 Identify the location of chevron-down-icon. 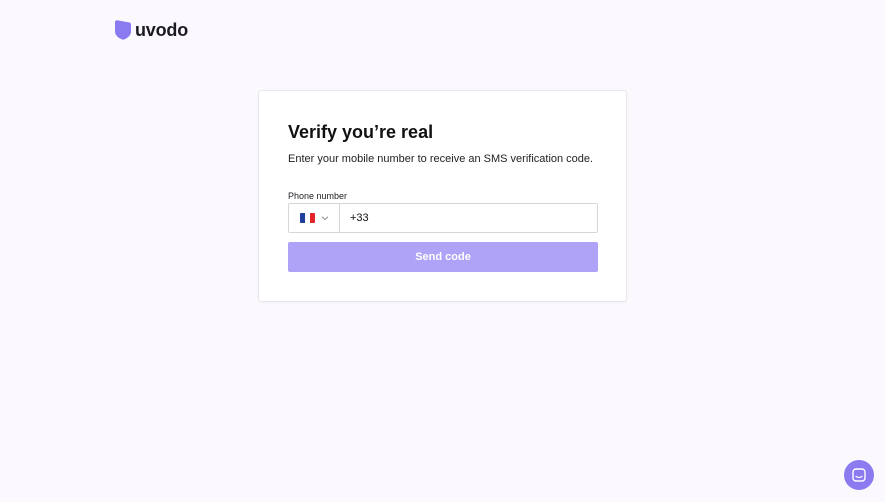
(324, 218).